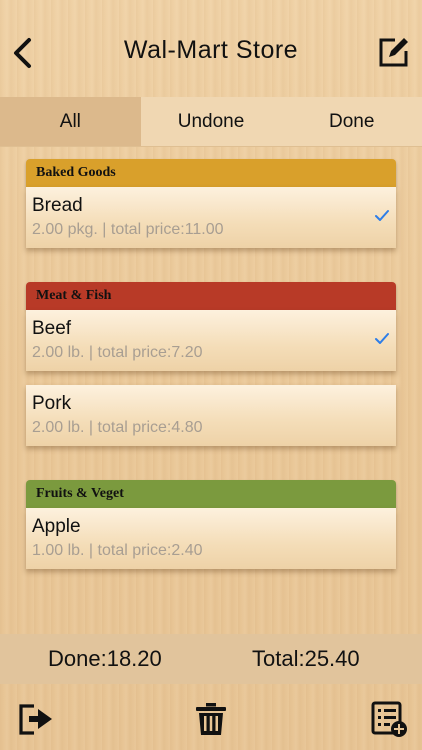  I want to click on tab-done: Done, so click(351, 121).